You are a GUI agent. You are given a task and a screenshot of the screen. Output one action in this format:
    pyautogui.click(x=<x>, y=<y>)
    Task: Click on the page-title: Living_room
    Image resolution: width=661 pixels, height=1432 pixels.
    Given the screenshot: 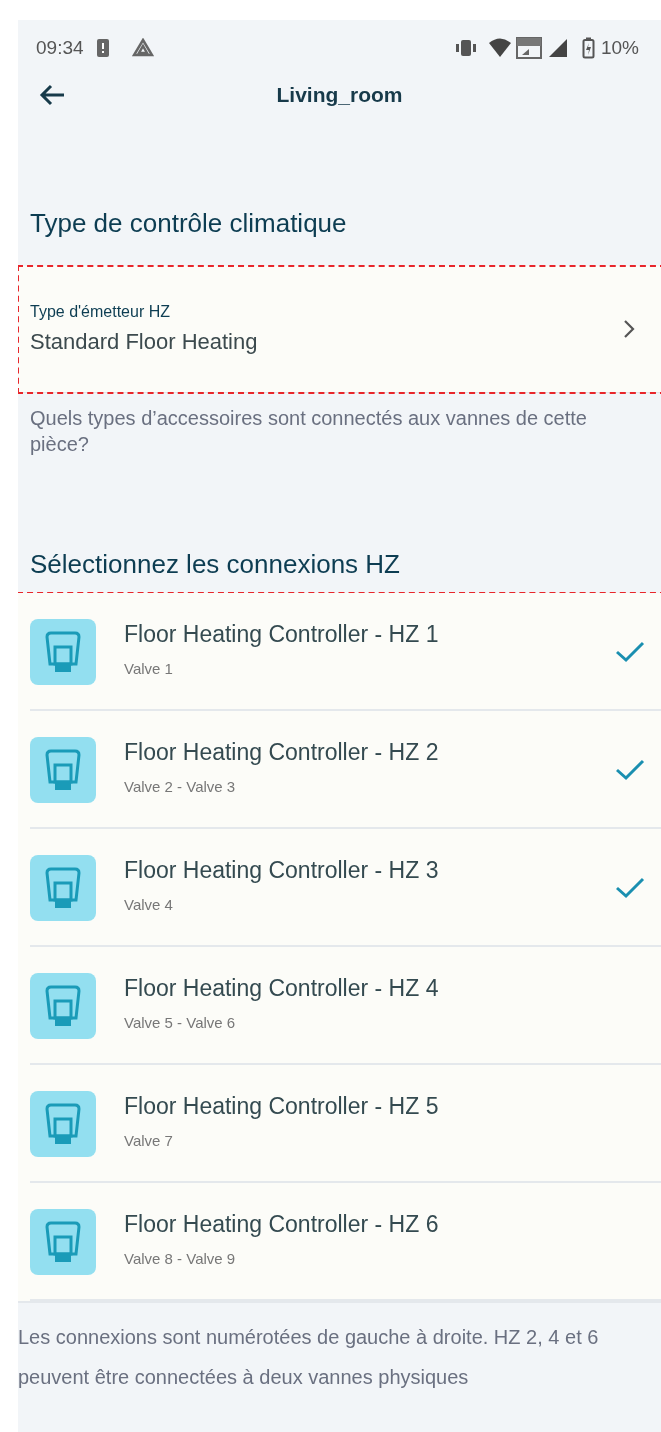 What is the action you would take?
    pyautogui.click(x=339, y=95)
    